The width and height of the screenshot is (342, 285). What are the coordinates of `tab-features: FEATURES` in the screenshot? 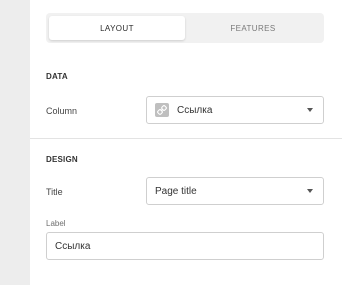 It's located at (253, 28).